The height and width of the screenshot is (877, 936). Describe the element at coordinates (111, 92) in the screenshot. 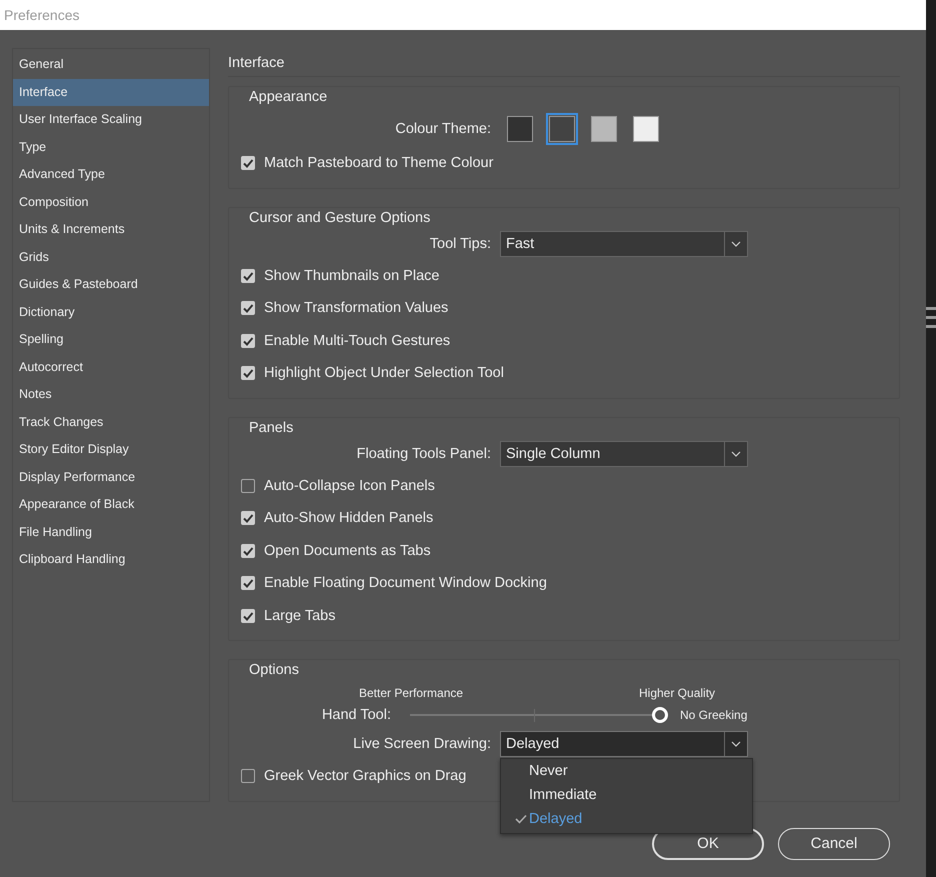

I see `sidebar-item: Interface` at that location.